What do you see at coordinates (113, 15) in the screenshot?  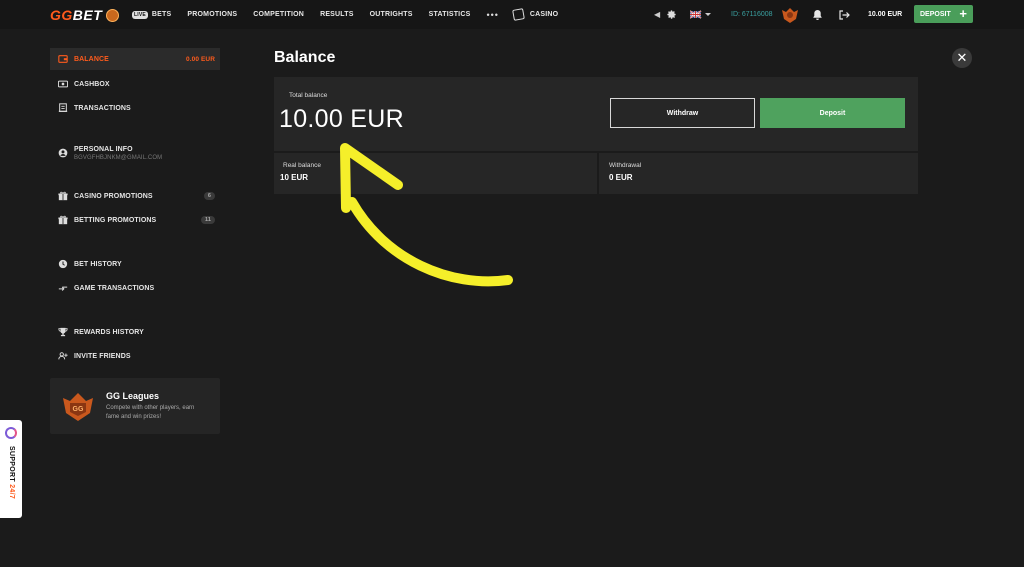 I see `logo-badge-icon` at bounding box center [113, 15].